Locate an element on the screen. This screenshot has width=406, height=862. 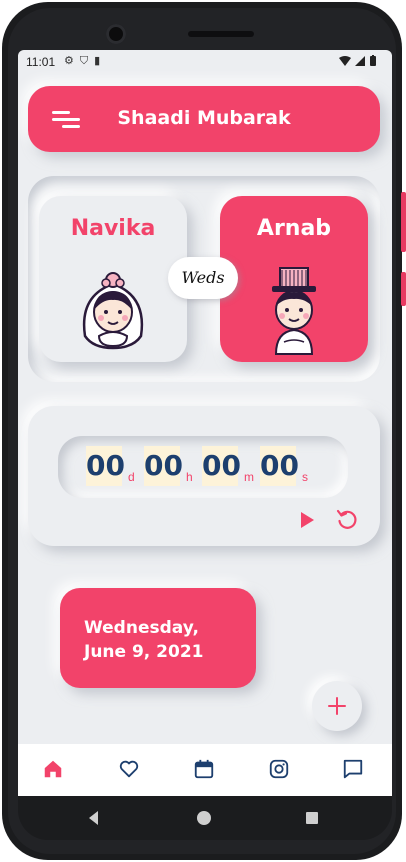
nav-calendar is located at coordinates (206, 771).